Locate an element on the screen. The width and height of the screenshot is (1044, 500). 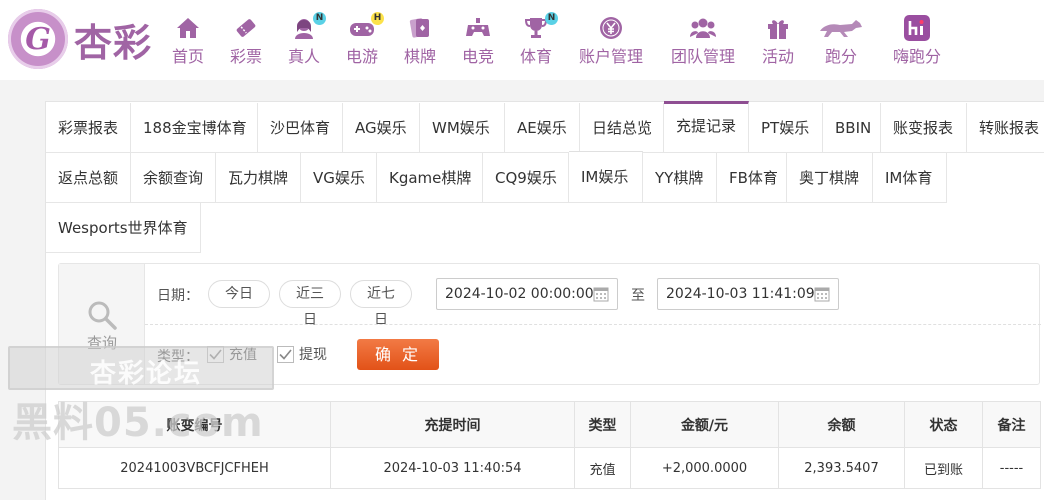
cards-icon is located at coordinates (420, 28).